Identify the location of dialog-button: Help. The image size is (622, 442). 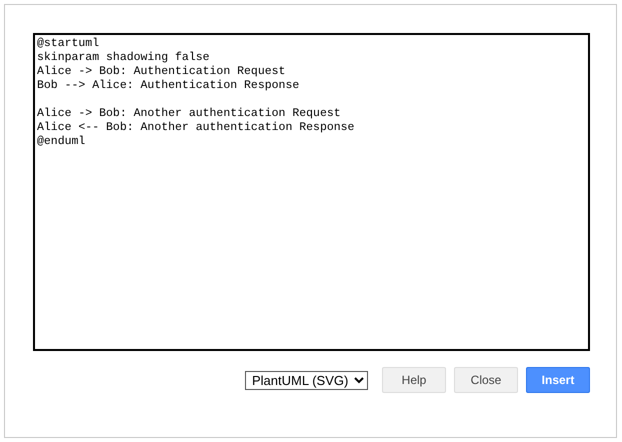
(414, 380).